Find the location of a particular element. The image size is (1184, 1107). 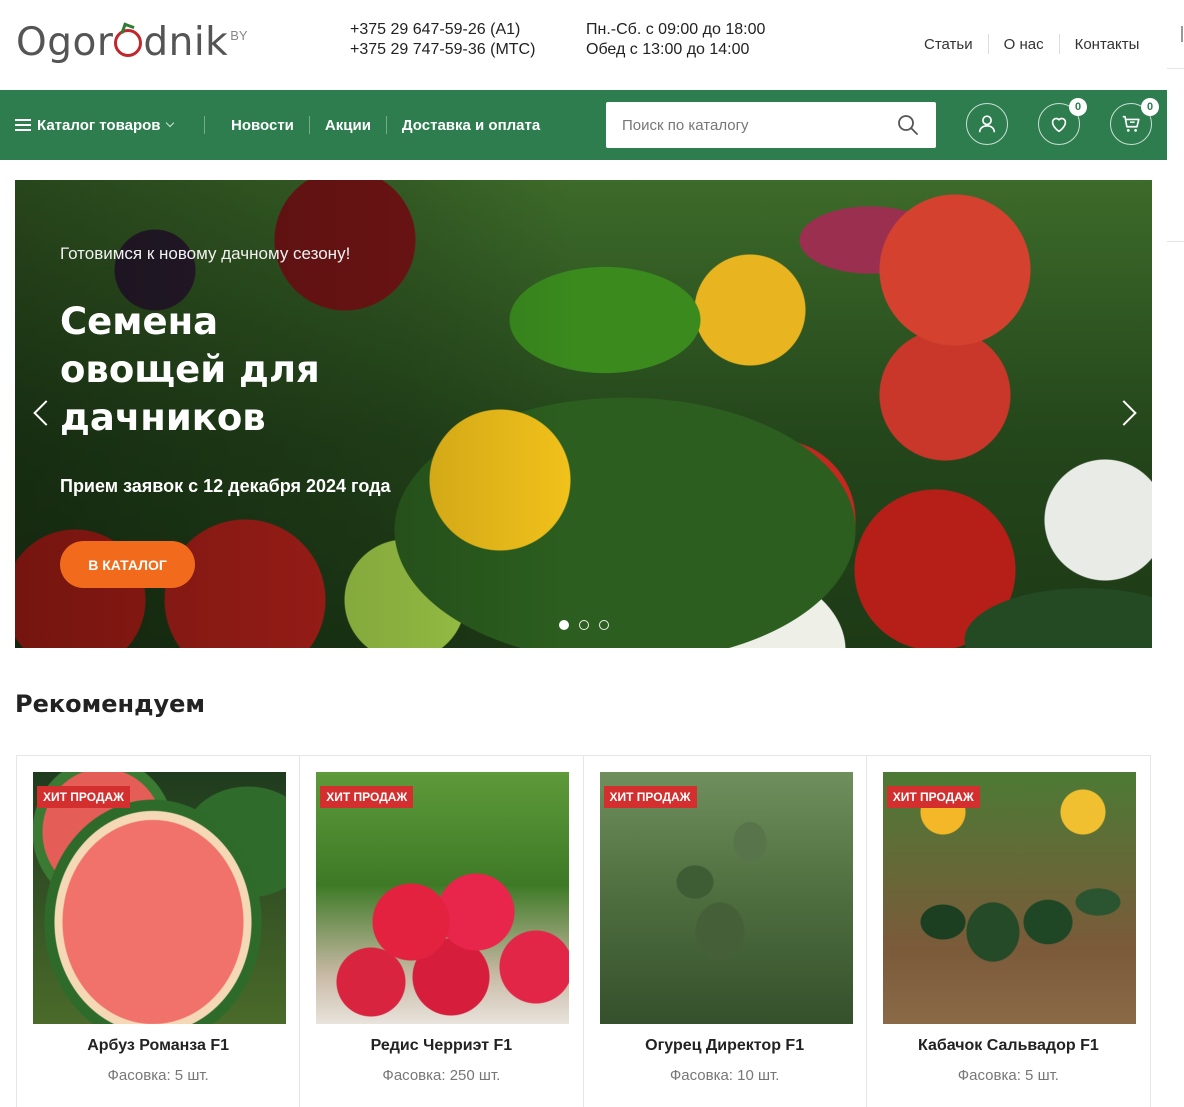

hero-title: Семена овощей для дачников is located at coordinates (190, 369).